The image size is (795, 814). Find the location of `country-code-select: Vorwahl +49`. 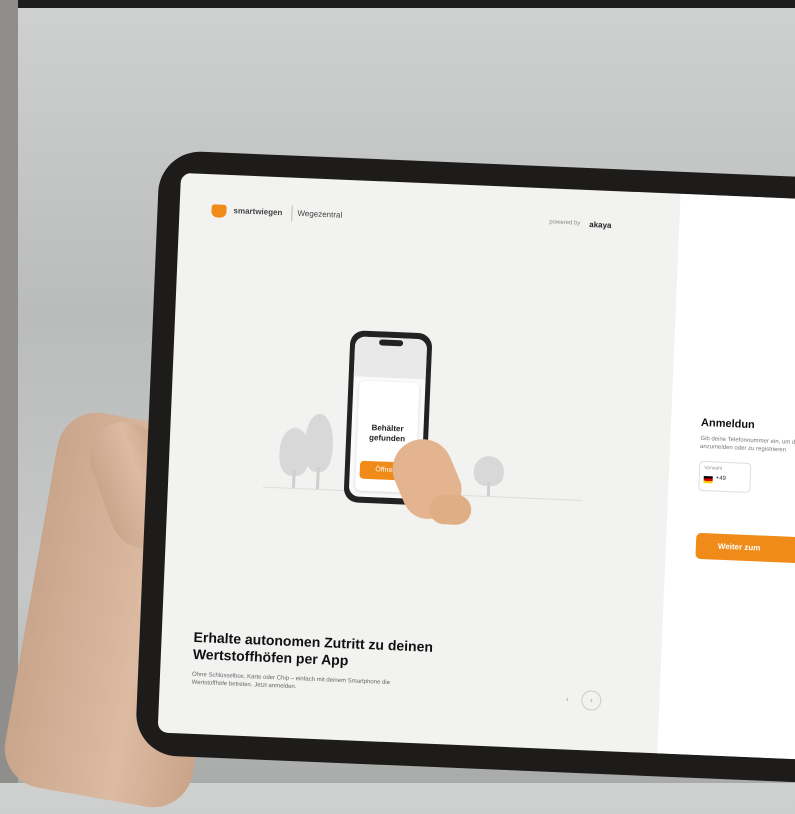

country-code-select: Vorwahl +49 is located at coordinates (725, 477).